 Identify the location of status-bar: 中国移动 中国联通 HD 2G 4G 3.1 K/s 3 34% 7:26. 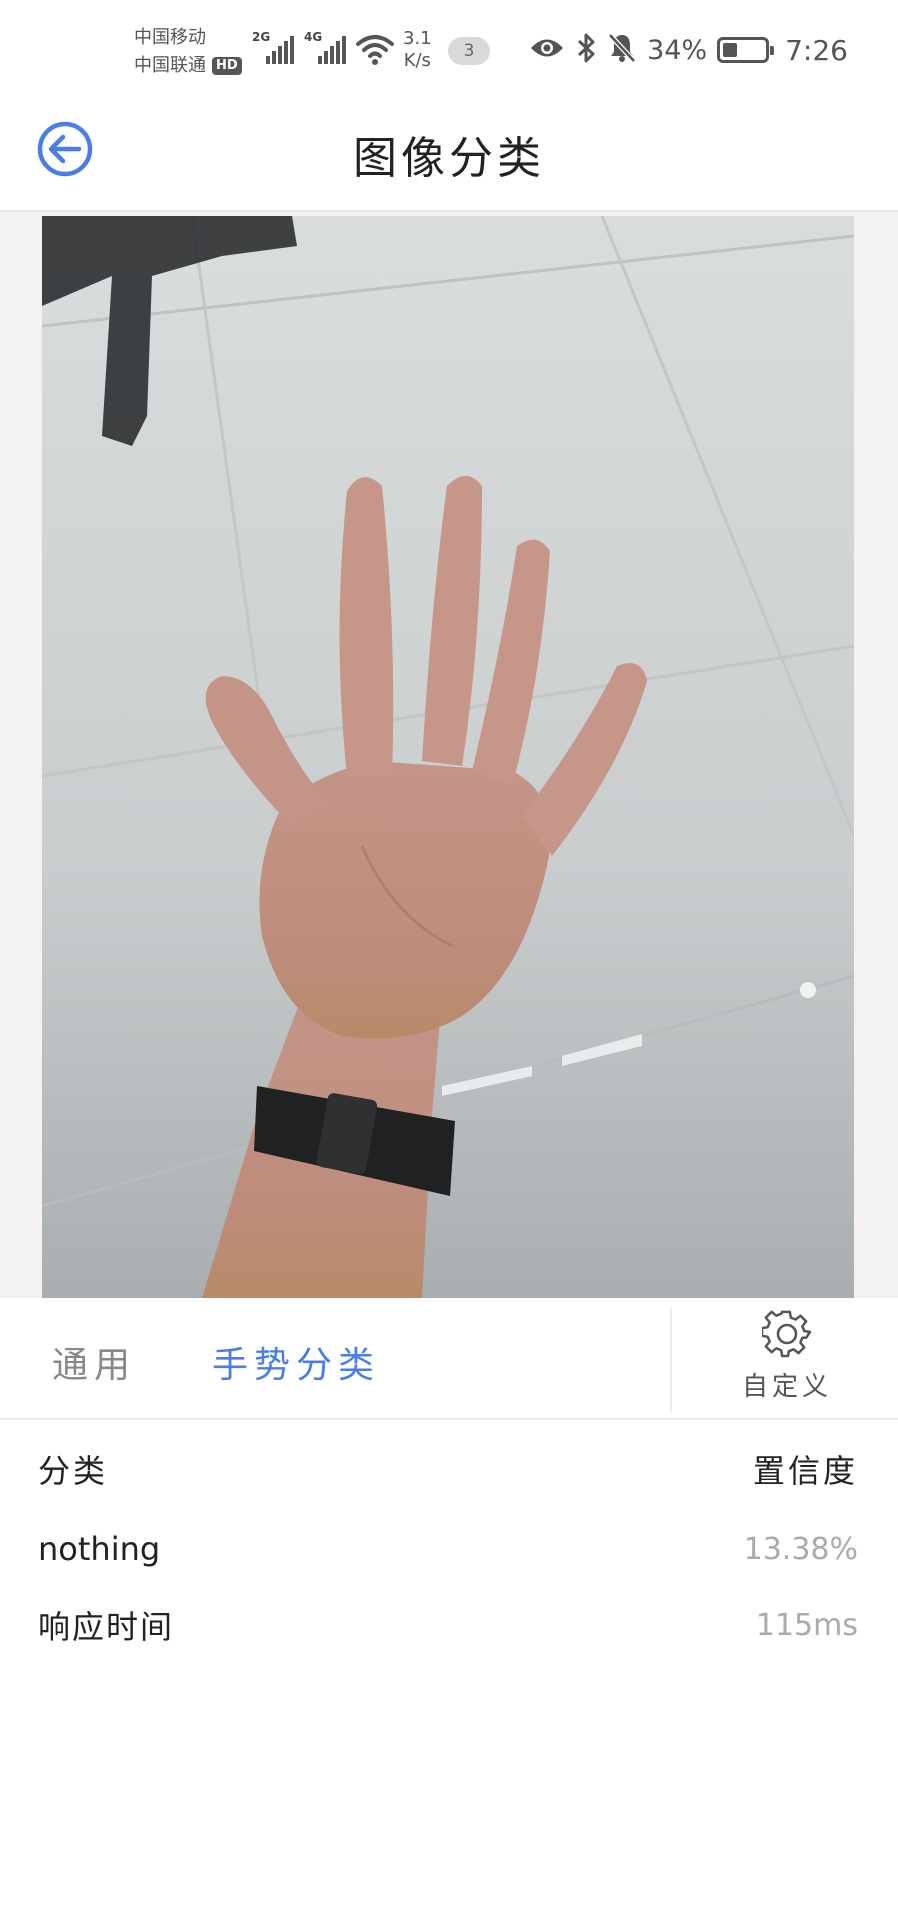
(449, 50).